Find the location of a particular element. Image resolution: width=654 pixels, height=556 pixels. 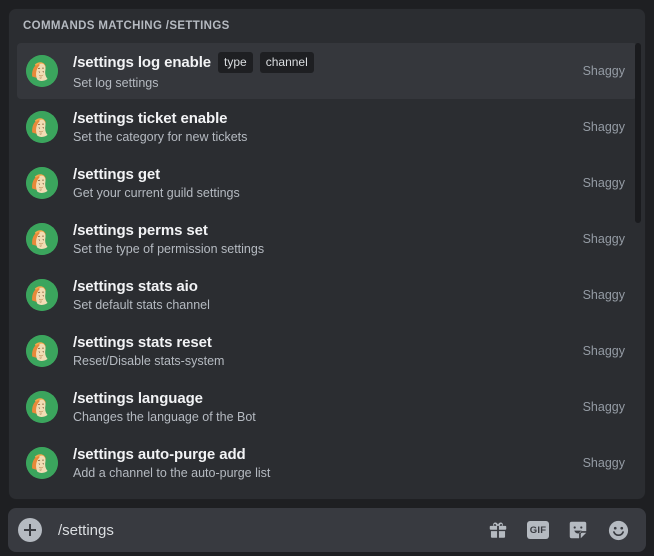

emoji-button is located at coordinates (618, 530).